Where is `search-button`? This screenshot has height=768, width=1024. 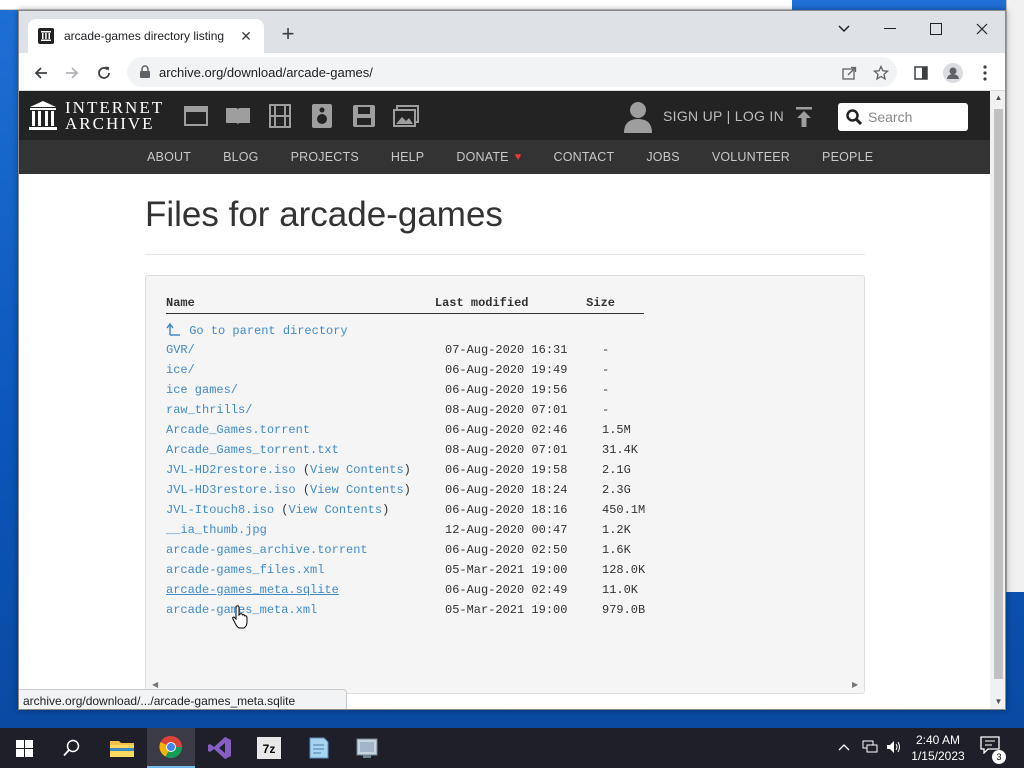 search-button is located at coordinates (72, 748).